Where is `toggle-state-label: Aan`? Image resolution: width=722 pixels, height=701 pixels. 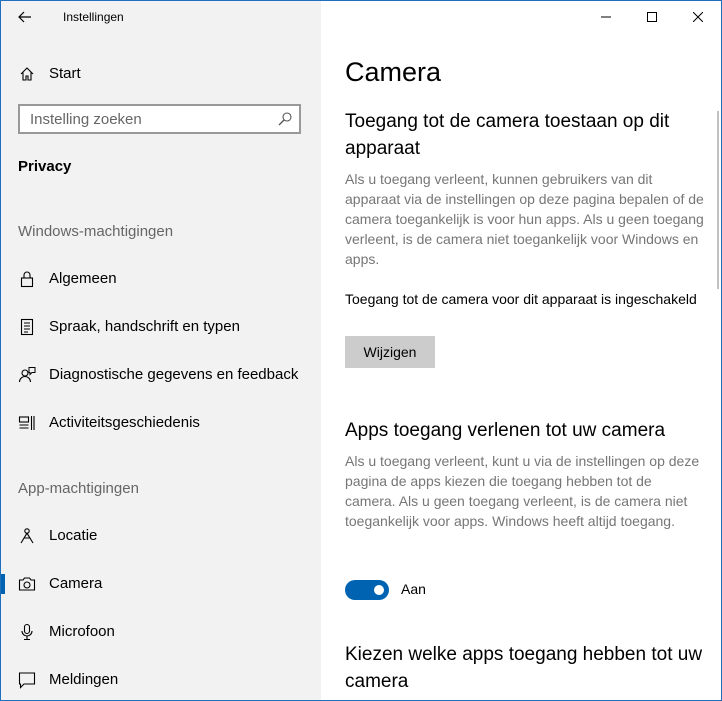 toggle-state-label: Aan is located at coordinates (413, 589).